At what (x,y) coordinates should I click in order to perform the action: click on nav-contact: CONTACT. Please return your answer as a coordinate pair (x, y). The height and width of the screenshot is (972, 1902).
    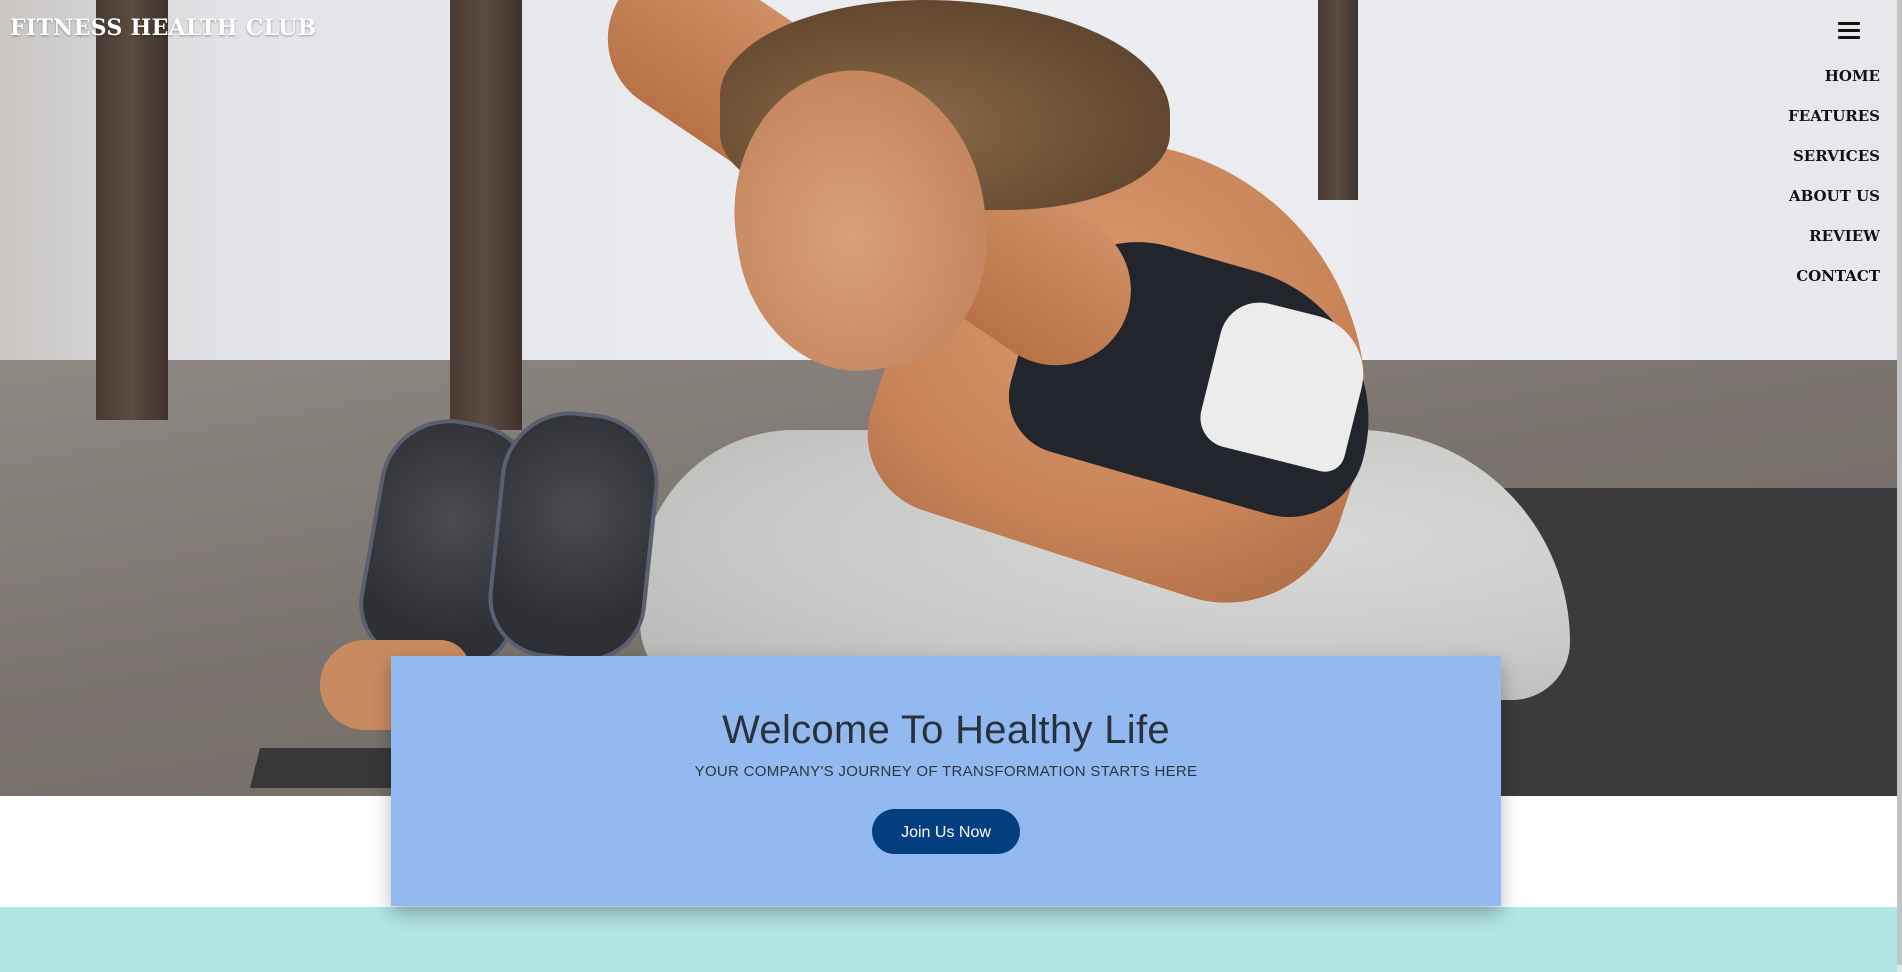
    Looking at the image, I should click on (1838, 284).